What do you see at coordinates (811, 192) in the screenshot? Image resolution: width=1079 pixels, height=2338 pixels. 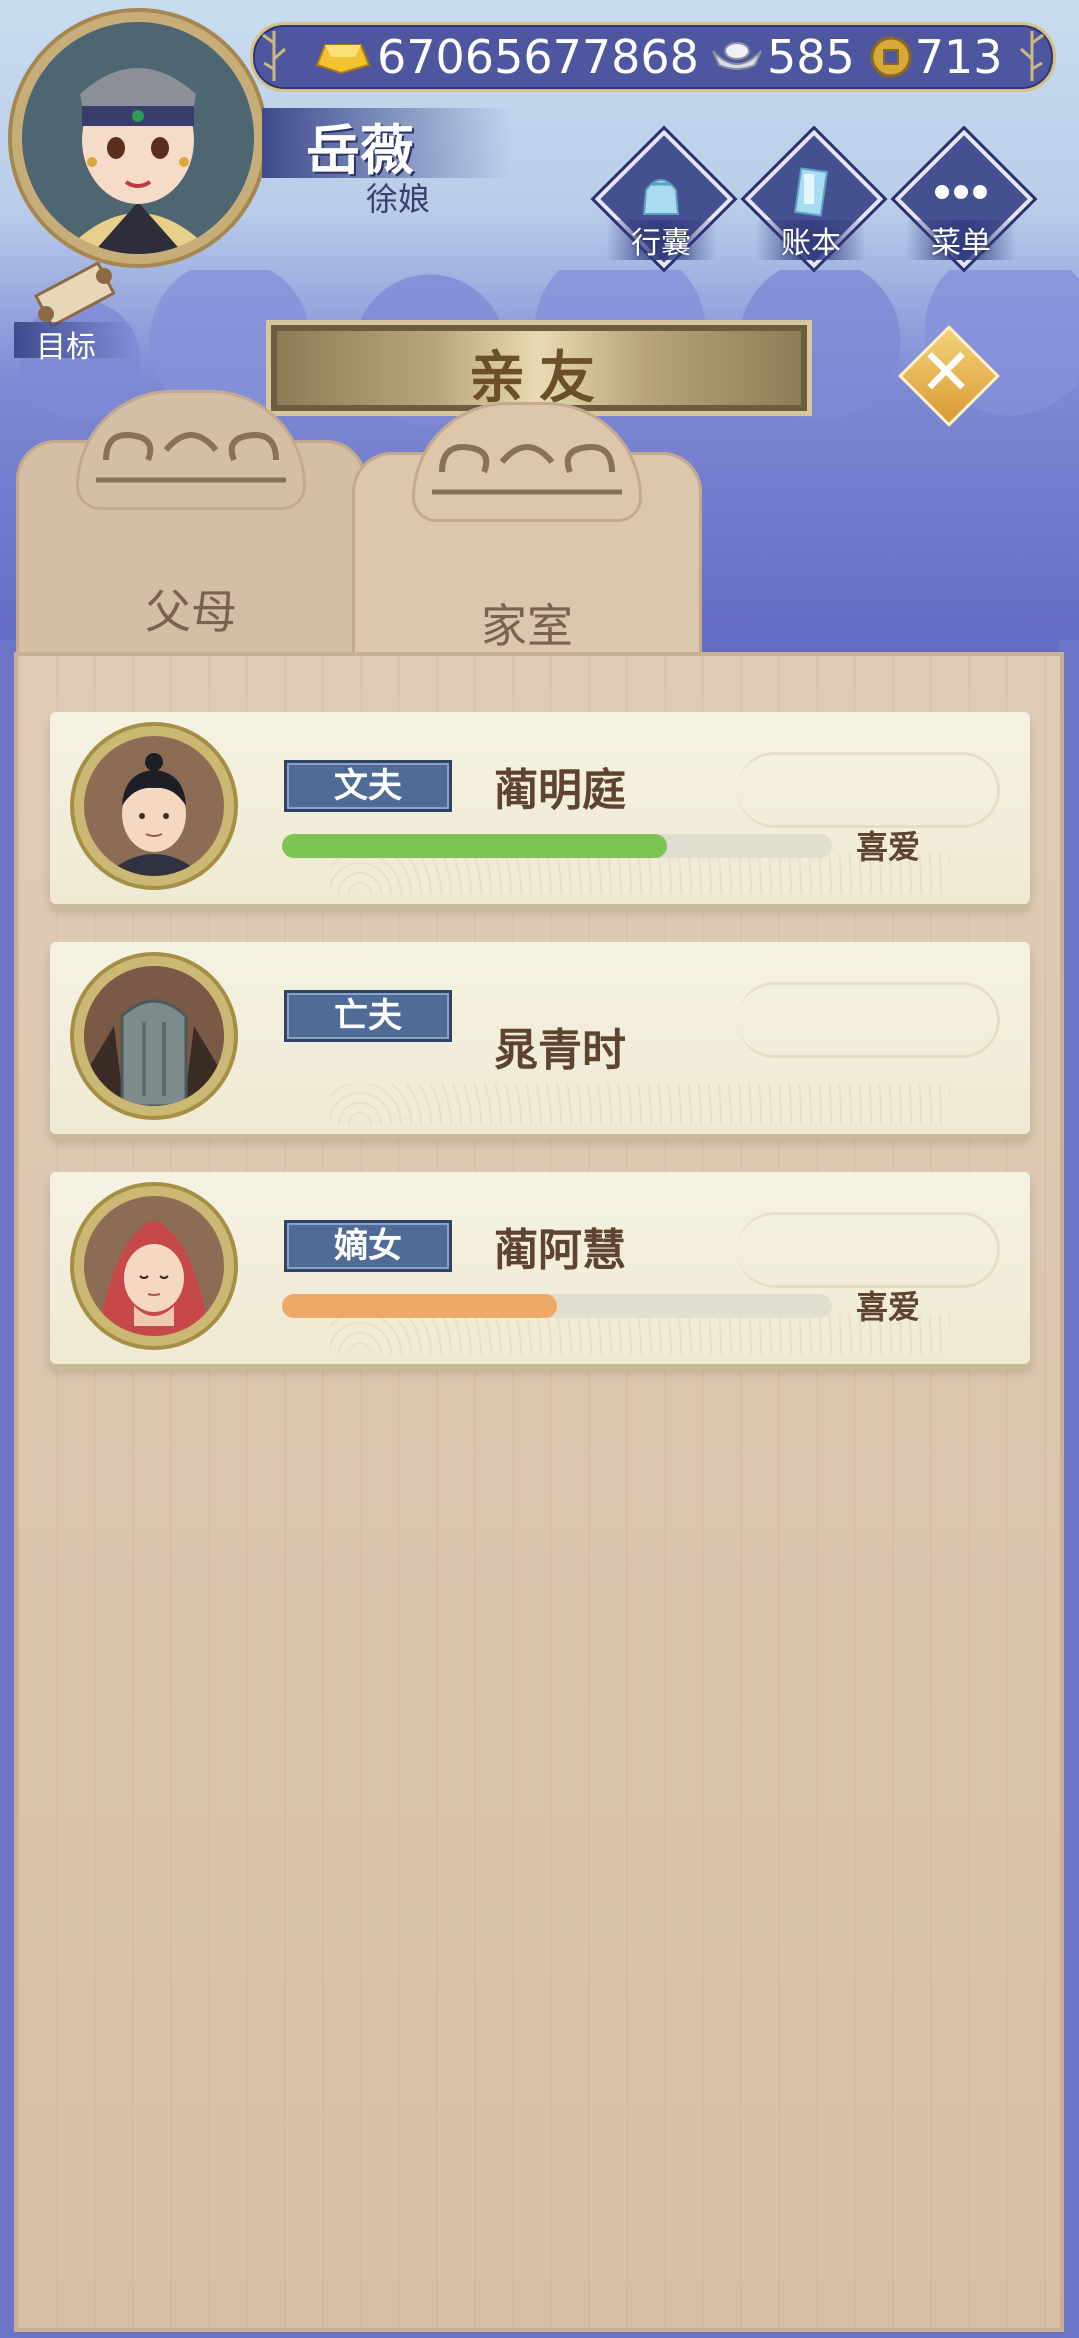 I see `ledger-icon` at bounding box center [811, 192].